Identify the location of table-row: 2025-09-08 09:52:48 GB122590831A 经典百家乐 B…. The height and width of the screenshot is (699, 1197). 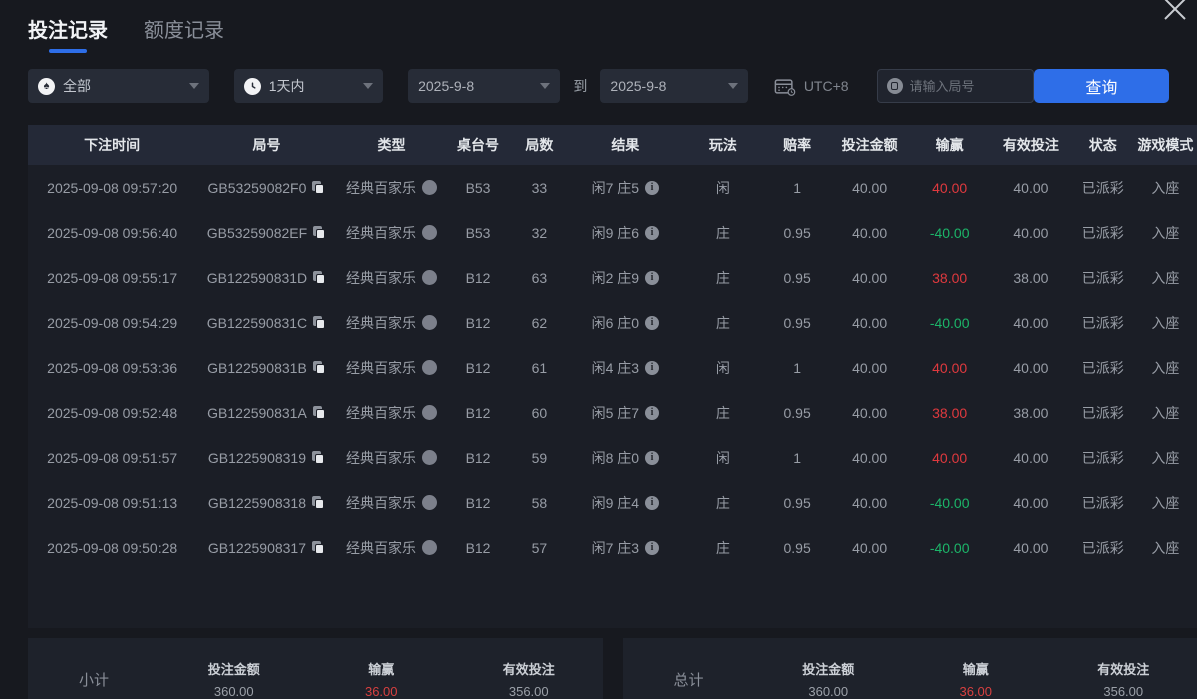
(612, 412).